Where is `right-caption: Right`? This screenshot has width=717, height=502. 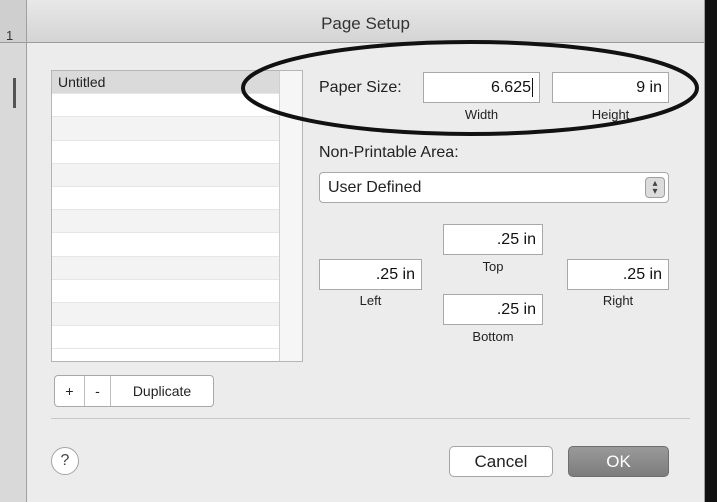
right-caption: Right is located at coordinates (618, 300).